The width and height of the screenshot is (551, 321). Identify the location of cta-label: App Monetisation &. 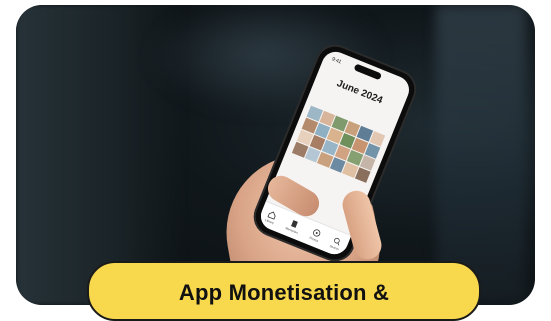
(284, 292).